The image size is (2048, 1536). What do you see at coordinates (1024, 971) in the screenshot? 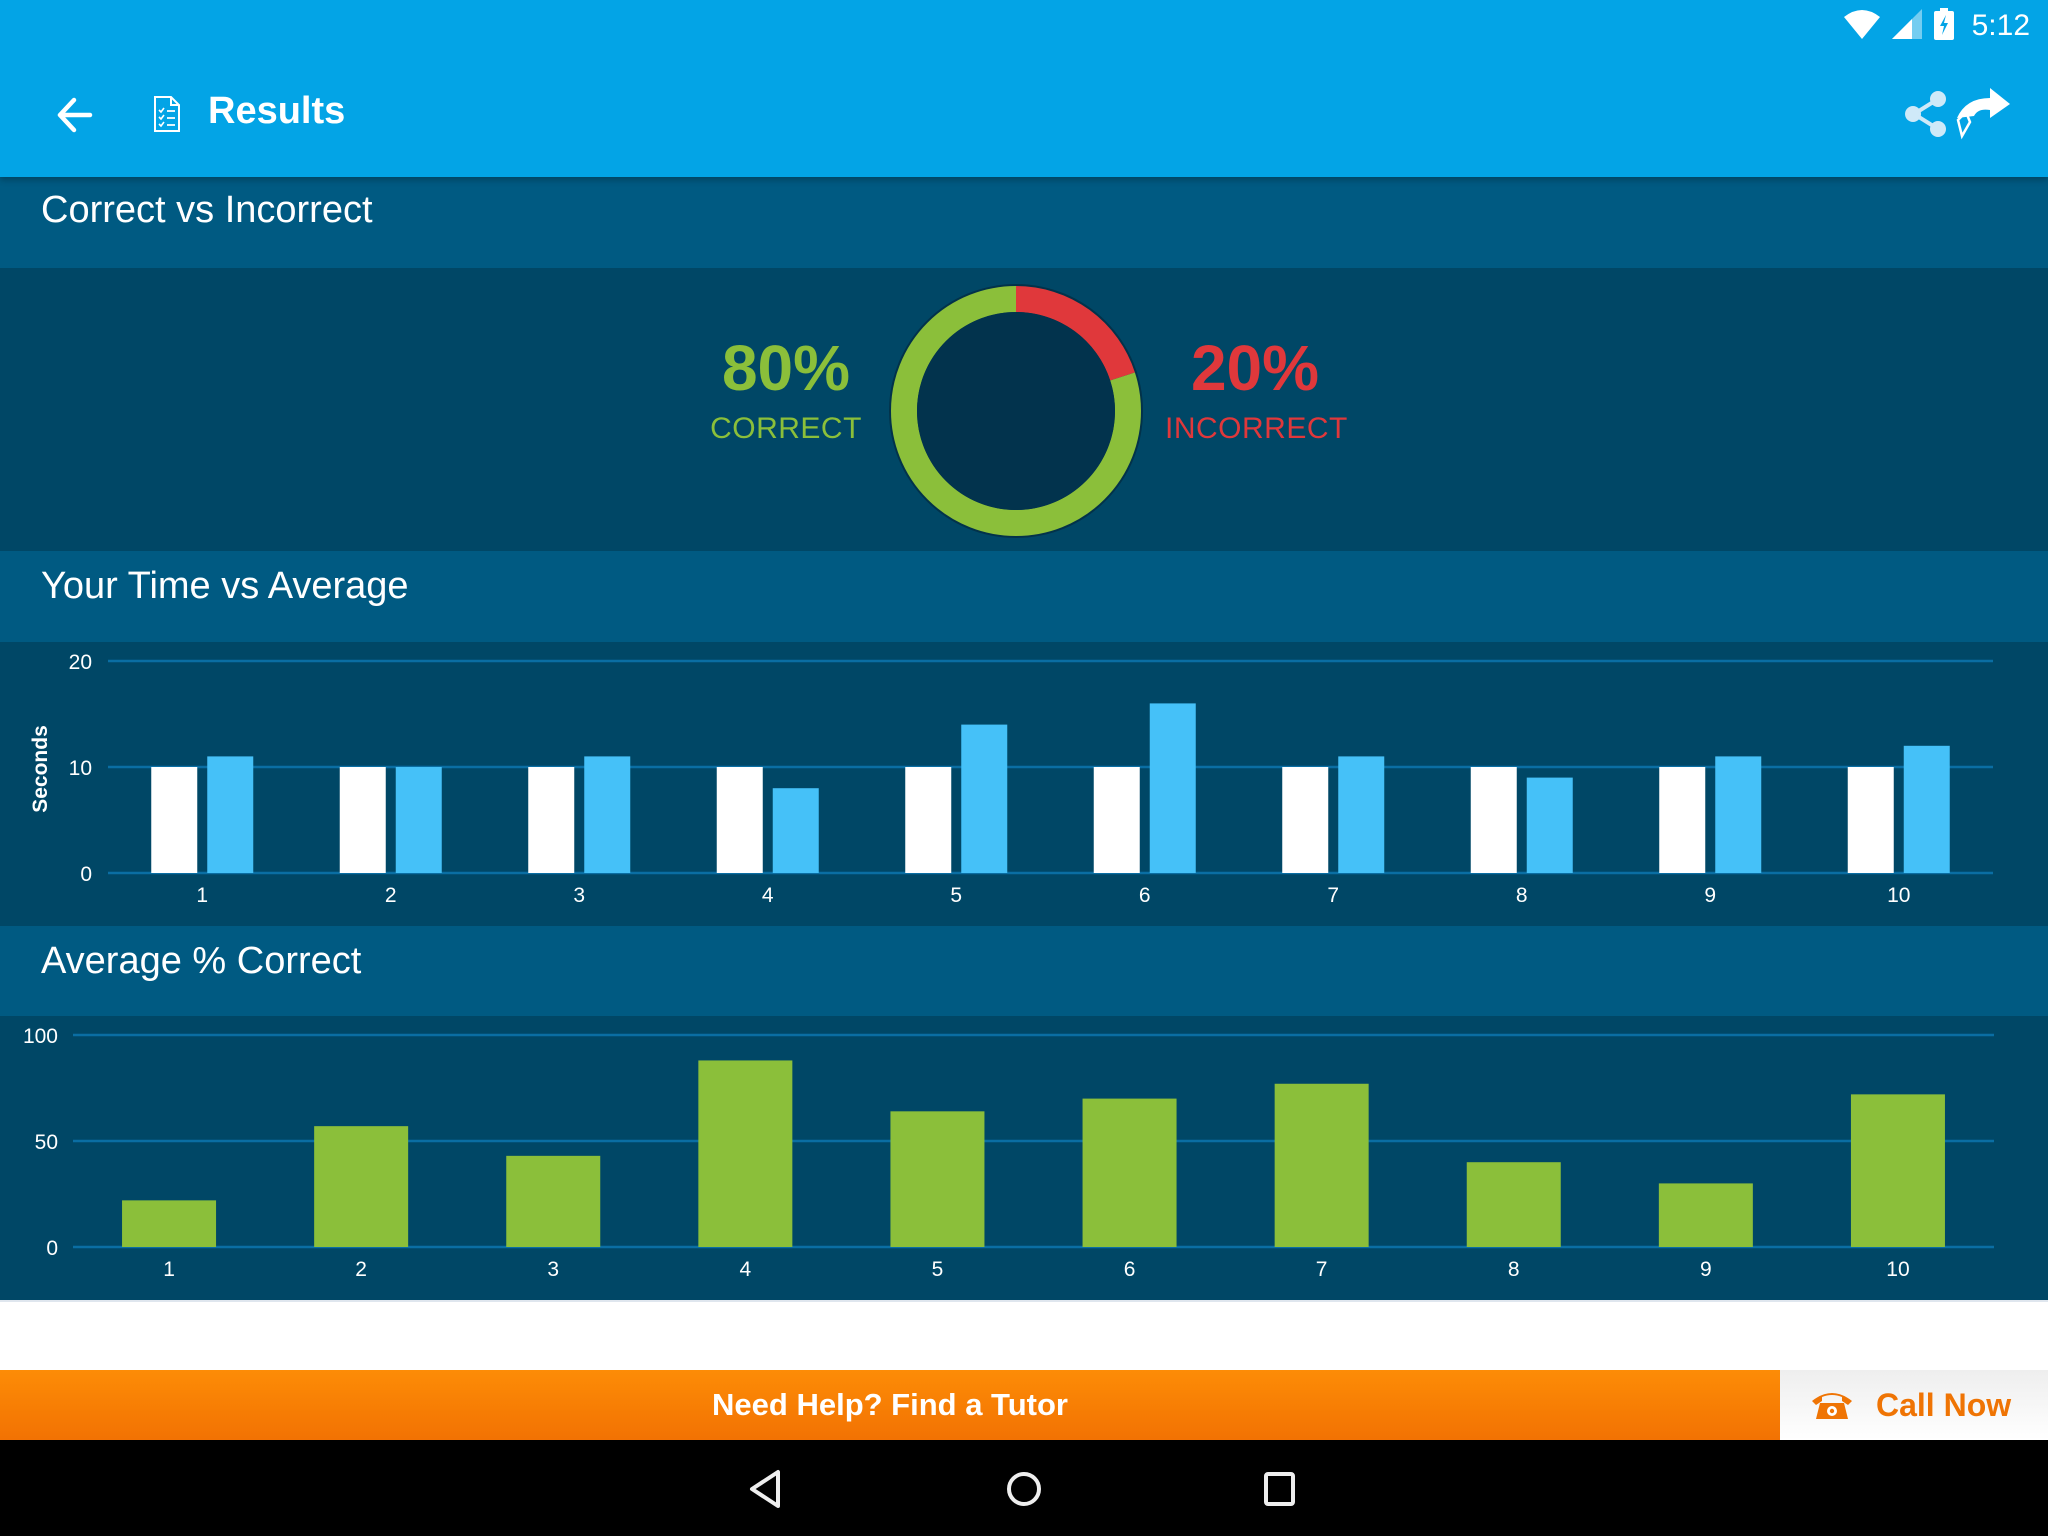
I see `section-header-average-correct: Average % Correct` at bounding box center [1024, 971].